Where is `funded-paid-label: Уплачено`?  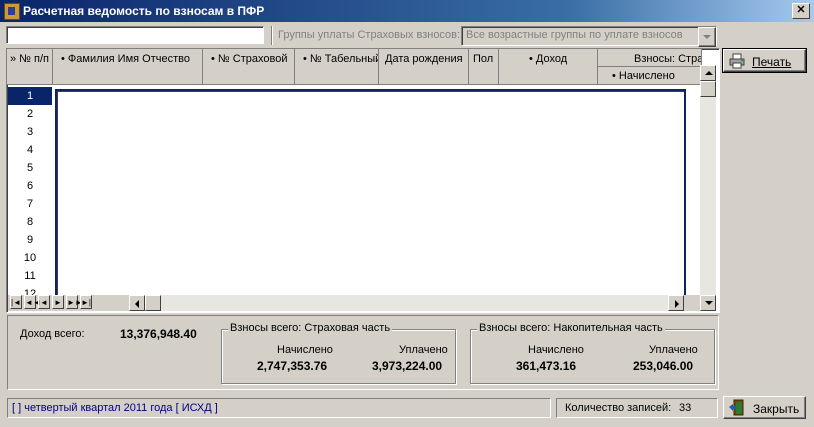 funded-paid-label: Уплачено is located at coordinates (673, 350).